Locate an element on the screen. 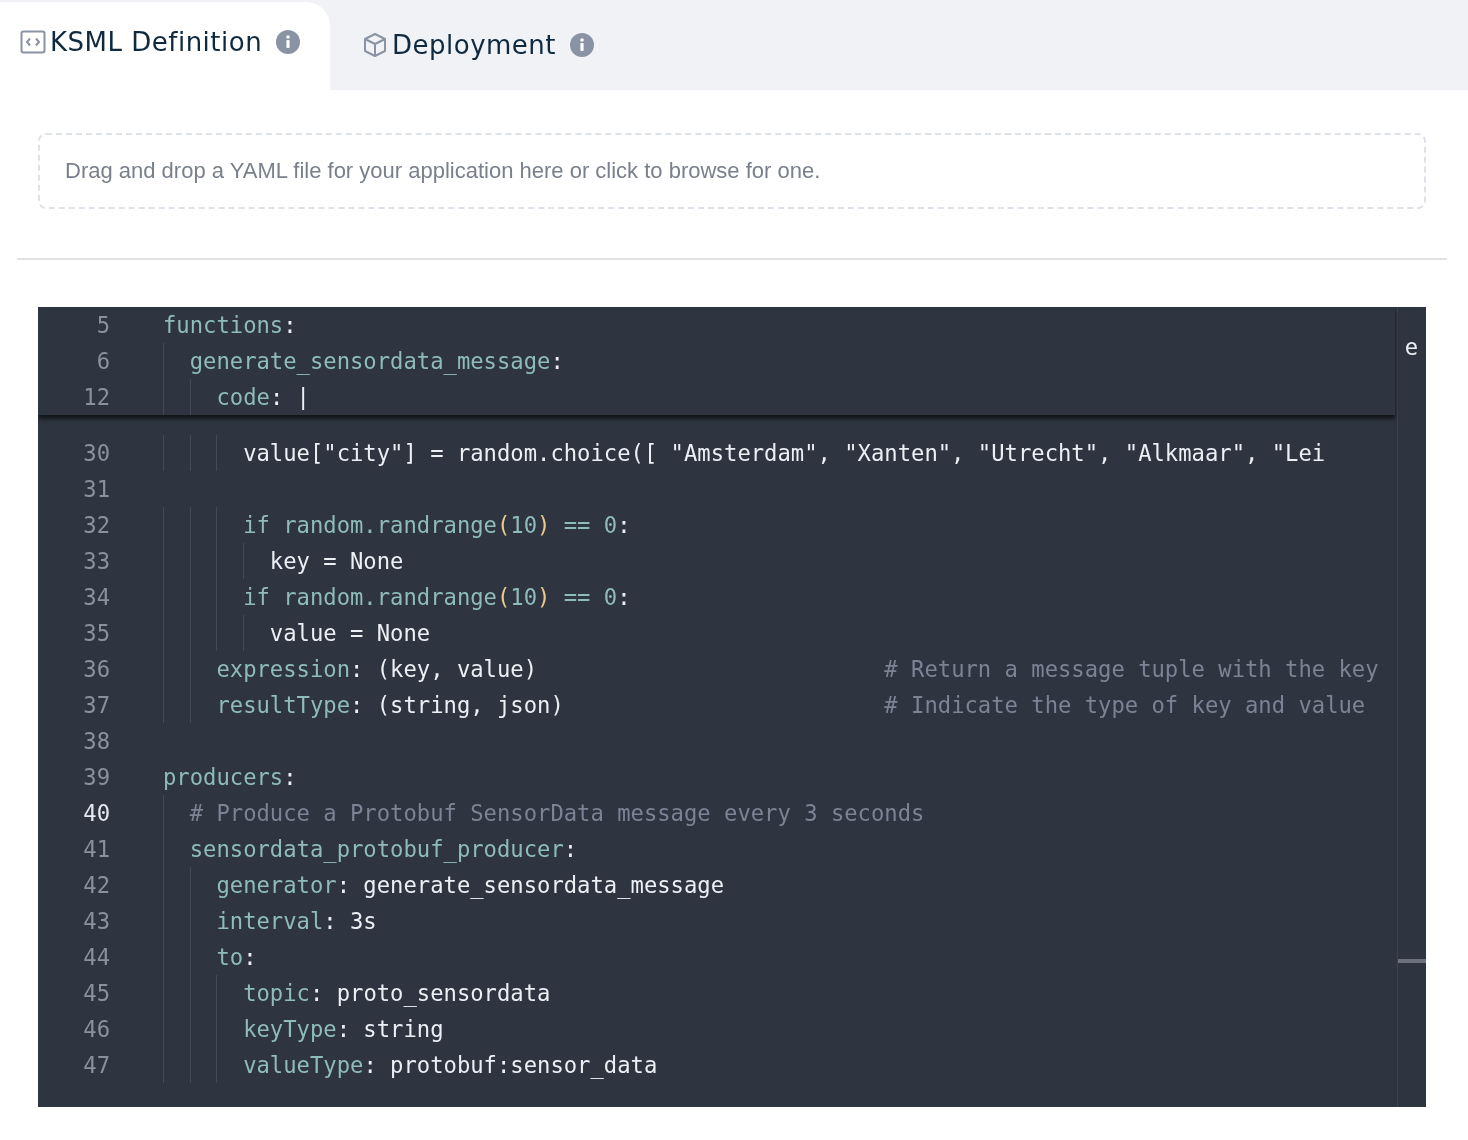  line-number: 45 is located at coordinates (96, 993).